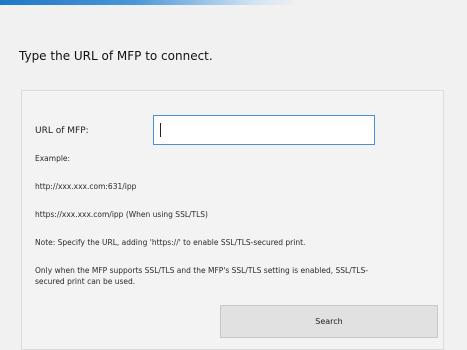 Image resolution: width=467 pixels, height=350 pixels. What do you see at coordinates (160, 130) in the screenshot?
I see `text-caret` at bounding box center [160, 130].